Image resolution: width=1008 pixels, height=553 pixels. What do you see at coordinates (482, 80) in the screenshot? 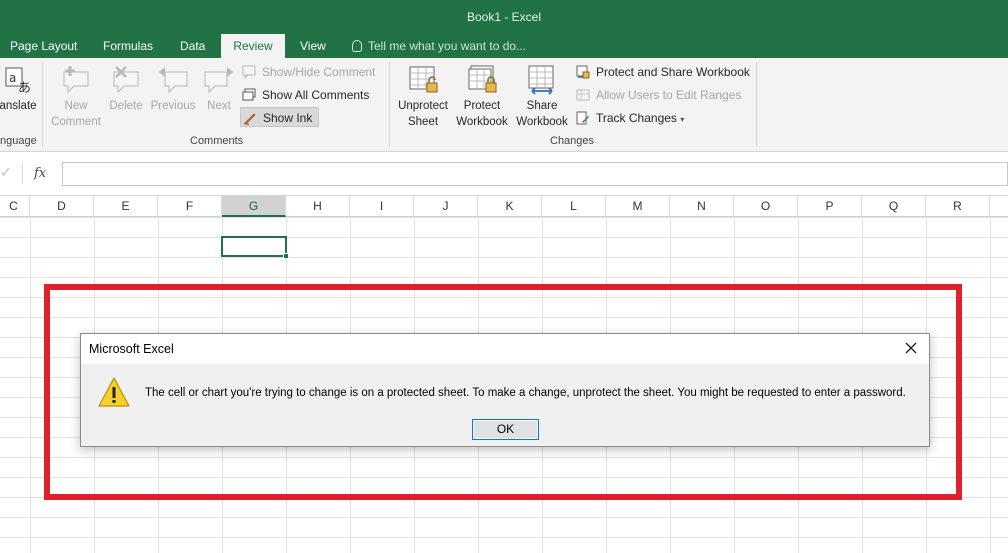
I see `protect-workbook-icon` at bounding box center [482, 80].